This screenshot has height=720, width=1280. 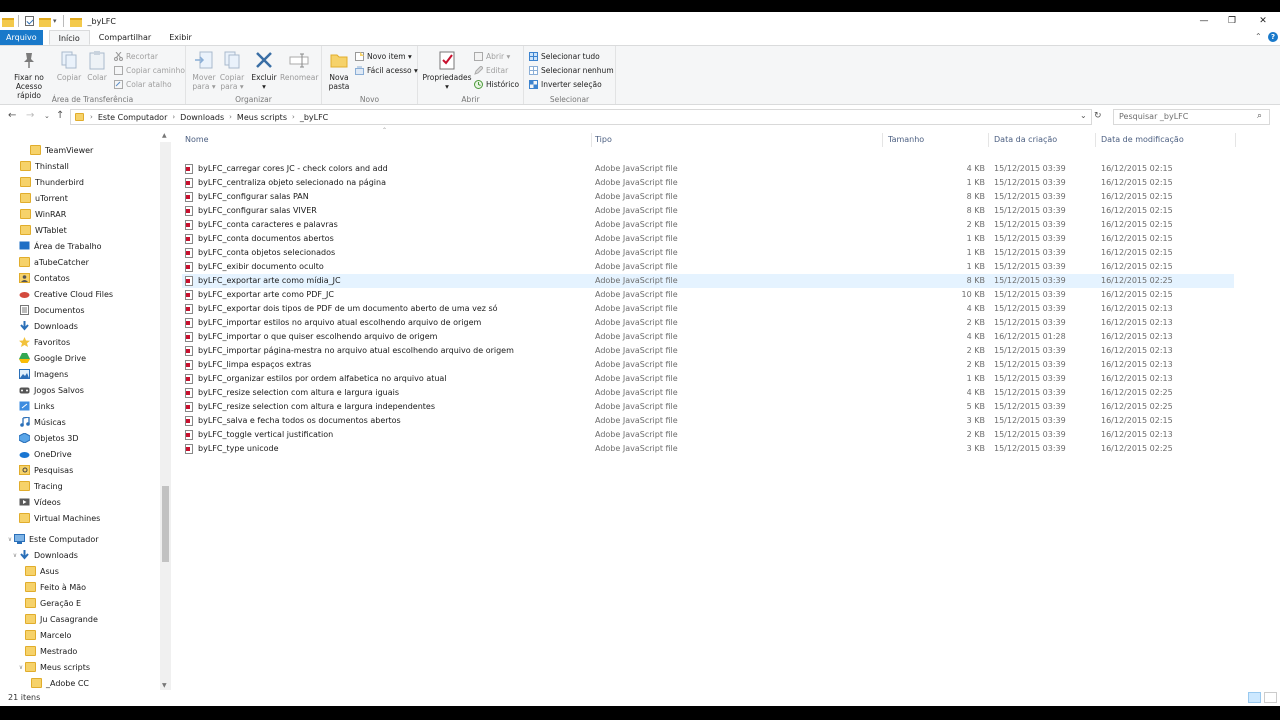 What do you see at coordinates (564, 56) in the screenshot?
I see `select-all-button: Selecionar tudo` at bounding box center [564, 56].